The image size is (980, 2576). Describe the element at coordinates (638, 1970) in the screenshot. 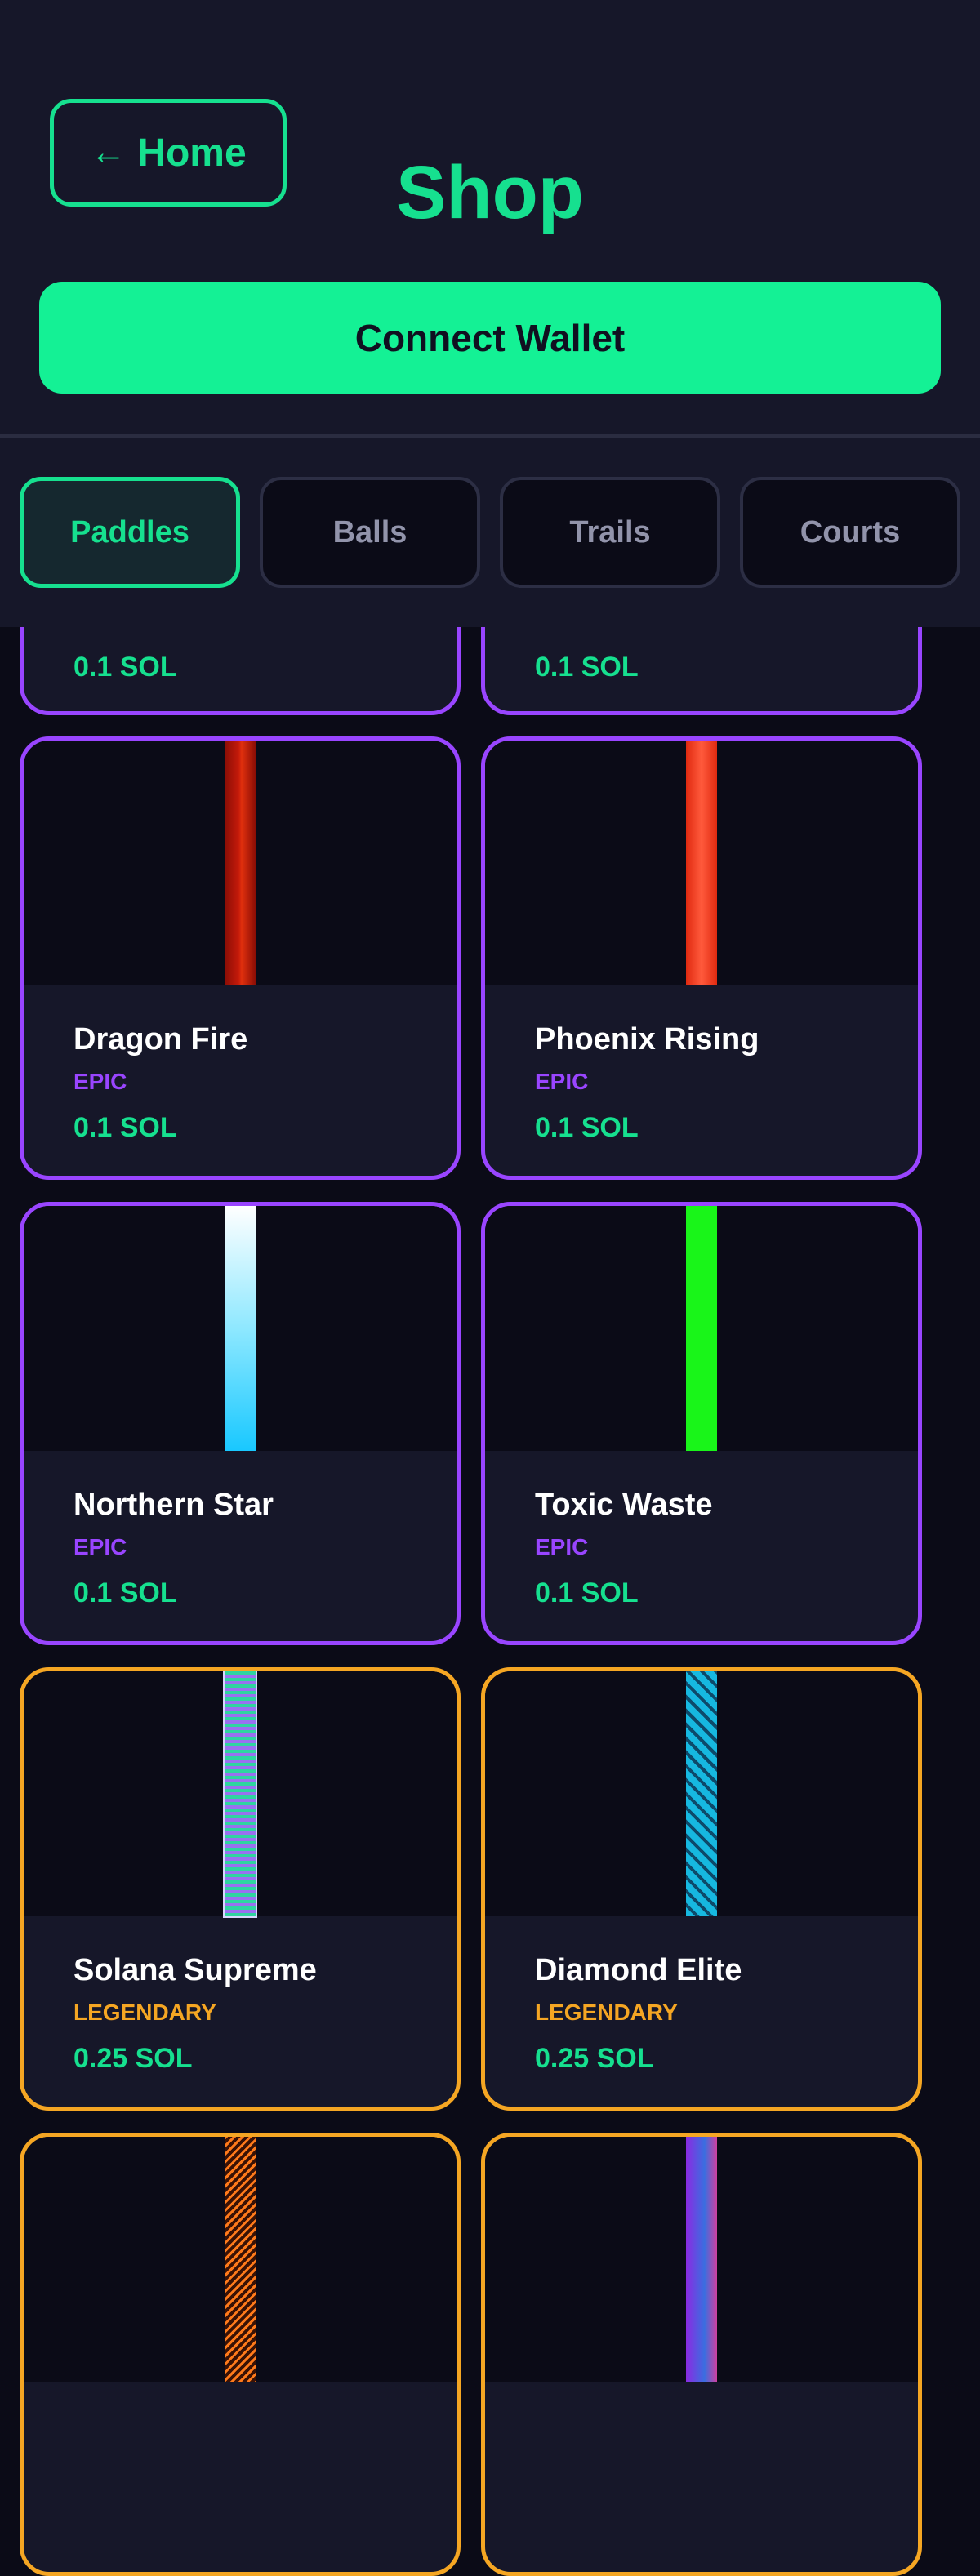

I see `item-name: Diamond Elite` at that location.